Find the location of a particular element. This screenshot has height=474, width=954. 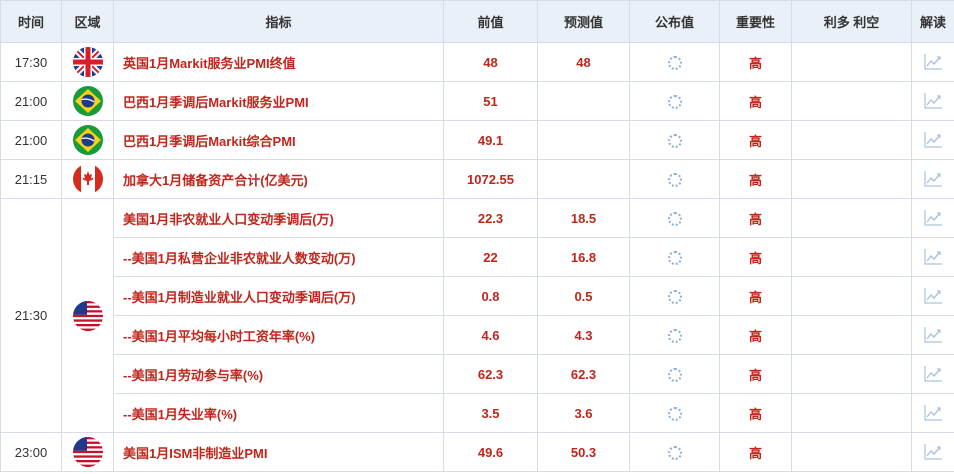

indicator-name: --美国1月私营企业非农就业人数变动(万) is located at coordinates (278, 257).